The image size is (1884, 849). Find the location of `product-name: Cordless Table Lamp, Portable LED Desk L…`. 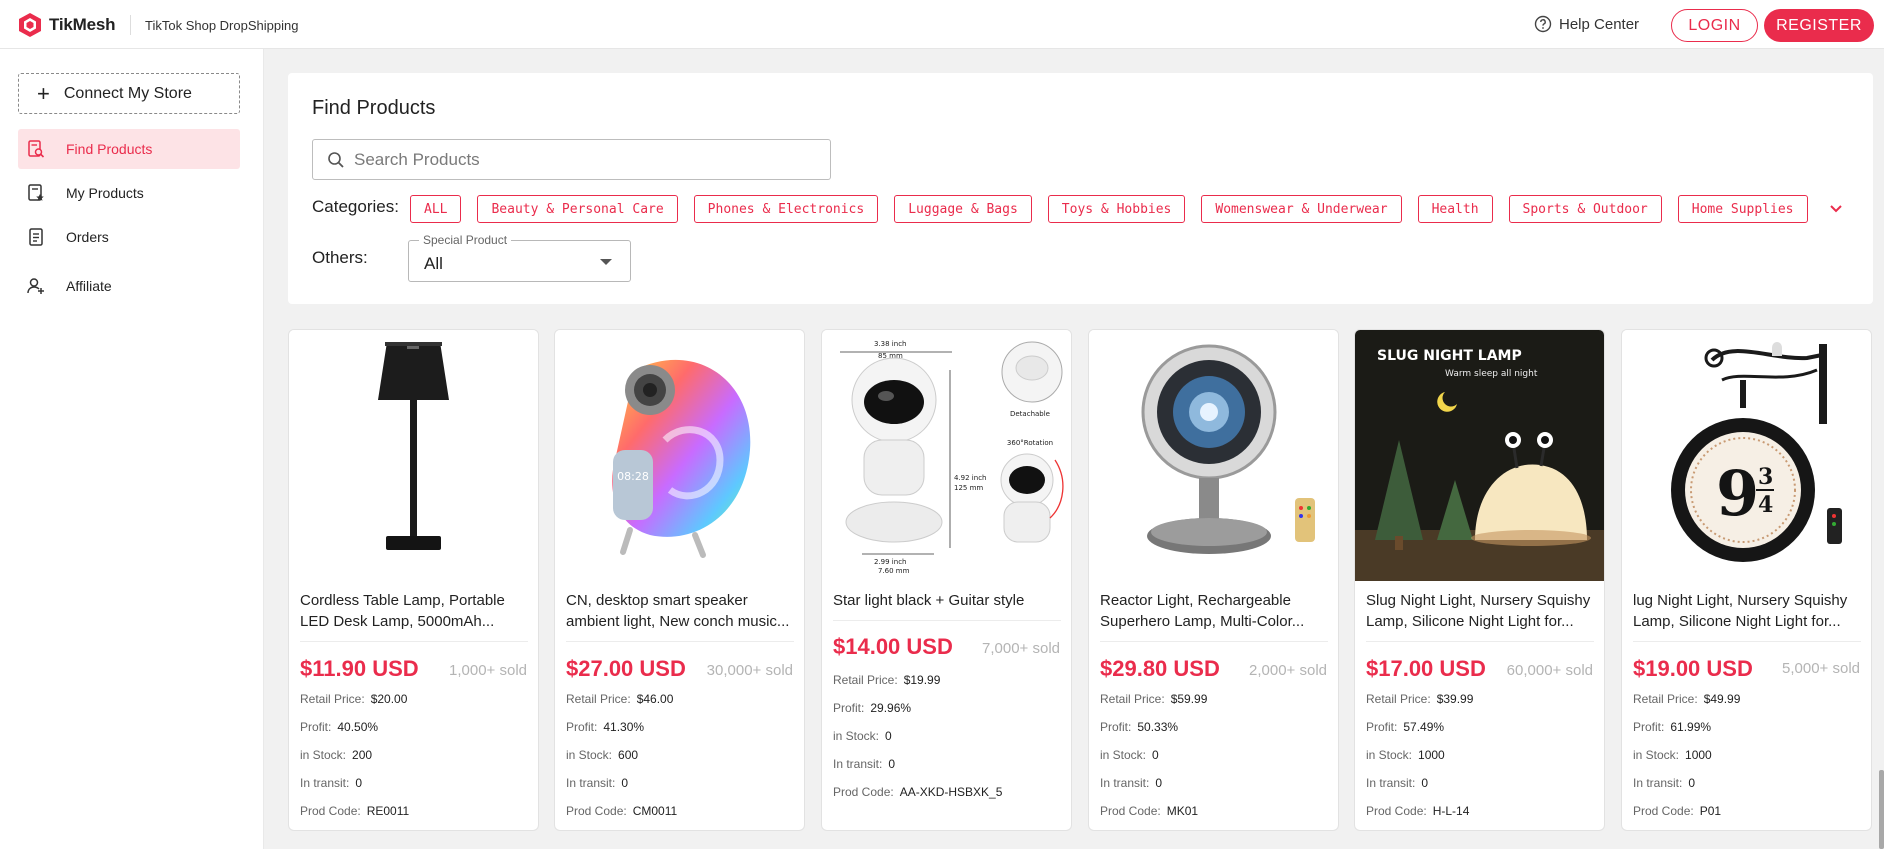

product-name: Cordless Table Lamp, Portable LED Desk L… is located at coordinates (402, 611).